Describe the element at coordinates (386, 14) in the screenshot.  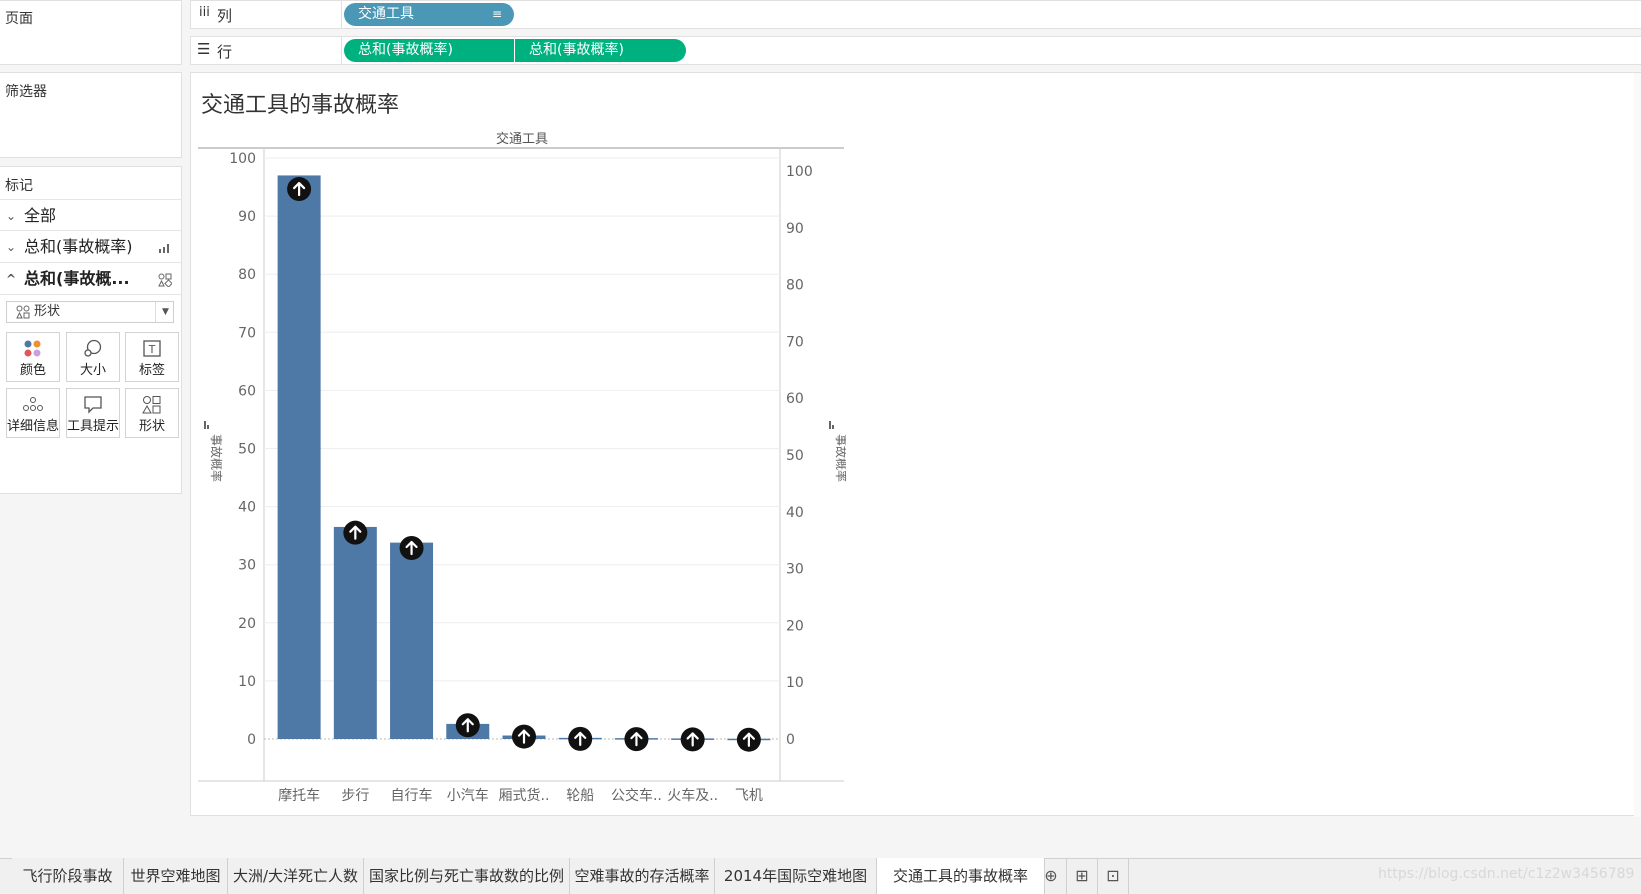
I see `pill-label: 交通工具` at that location.